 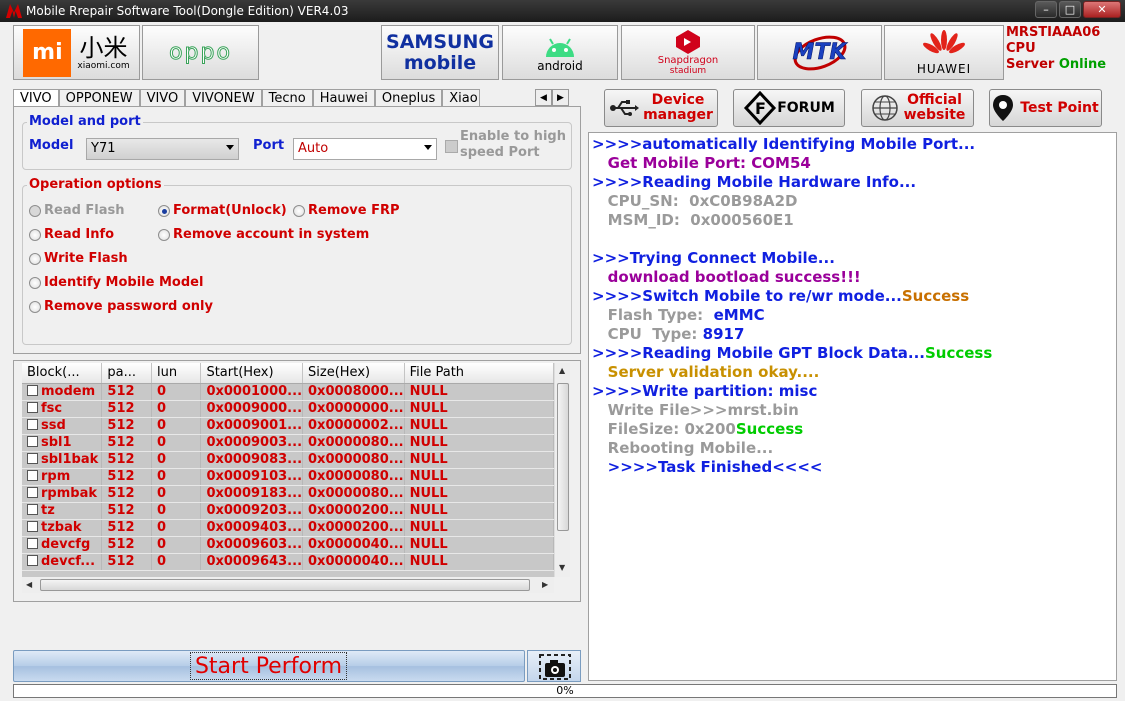 What do you see at coordinates (62, 545) in the screenshot?
I see `table-cell: devcfg` at bounding box center [62, 545].